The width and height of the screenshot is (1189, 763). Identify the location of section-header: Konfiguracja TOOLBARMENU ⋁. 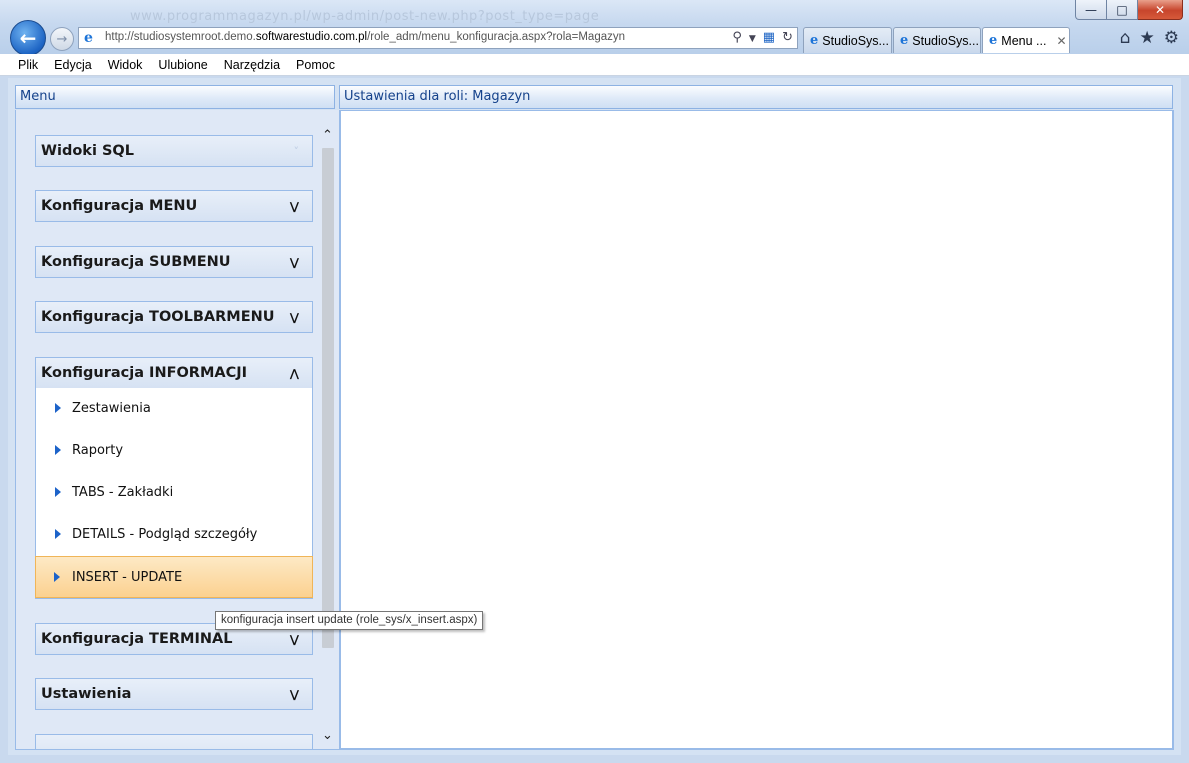
(174, 317).